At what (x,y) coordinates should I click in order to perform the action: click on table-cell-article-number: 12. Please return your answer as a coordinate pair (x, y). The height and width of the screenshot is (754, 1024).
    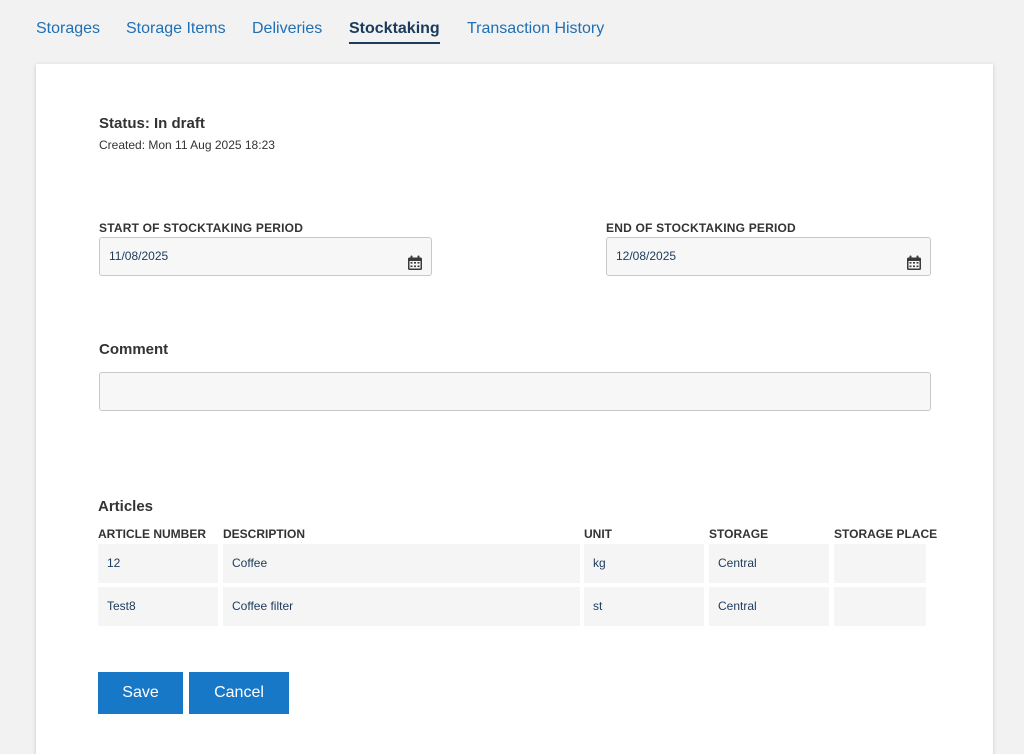
    Looking at the image, I should click on (158, 563).